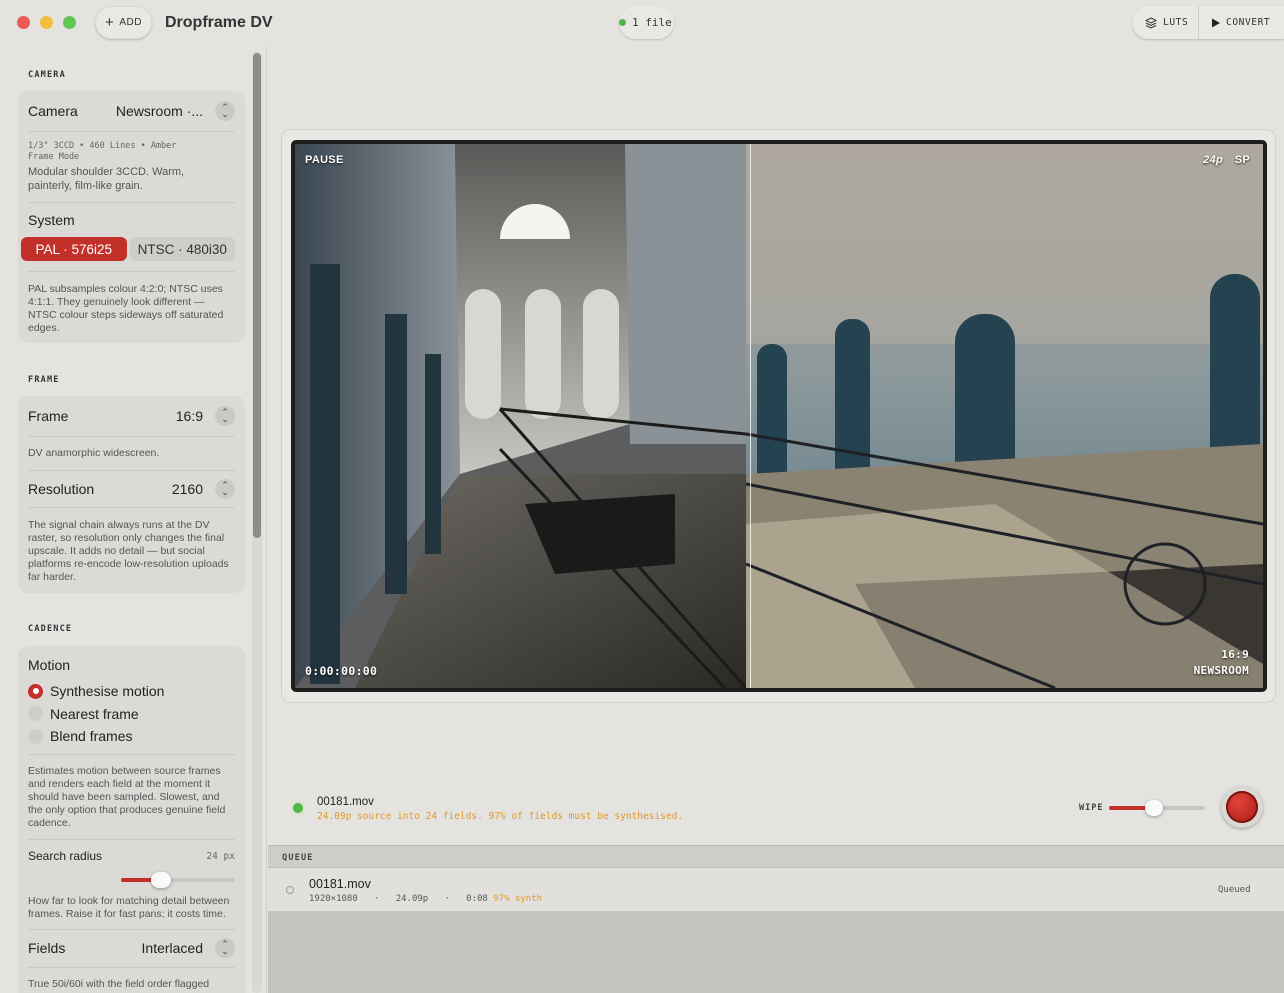 This screenshot has height=993, width=1284. Describe the element at coordinates (776, 952) in the screenshot. I see `queue-empty-area` at that location.